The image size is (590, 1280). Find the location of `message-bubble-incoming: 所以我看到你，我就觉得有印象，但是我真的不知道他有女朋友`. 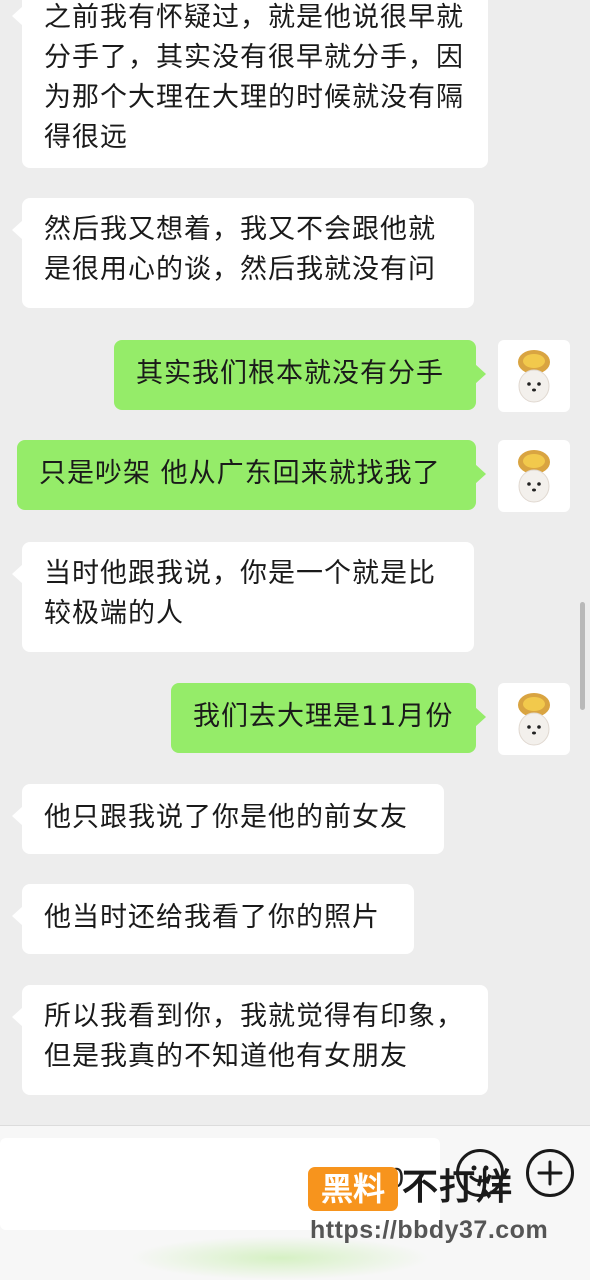

message-bubble-incoming: 所以我看到你，我就觉得有印象，但是我真的不知道他有女朋友 is located at coordinates (250, 1040).